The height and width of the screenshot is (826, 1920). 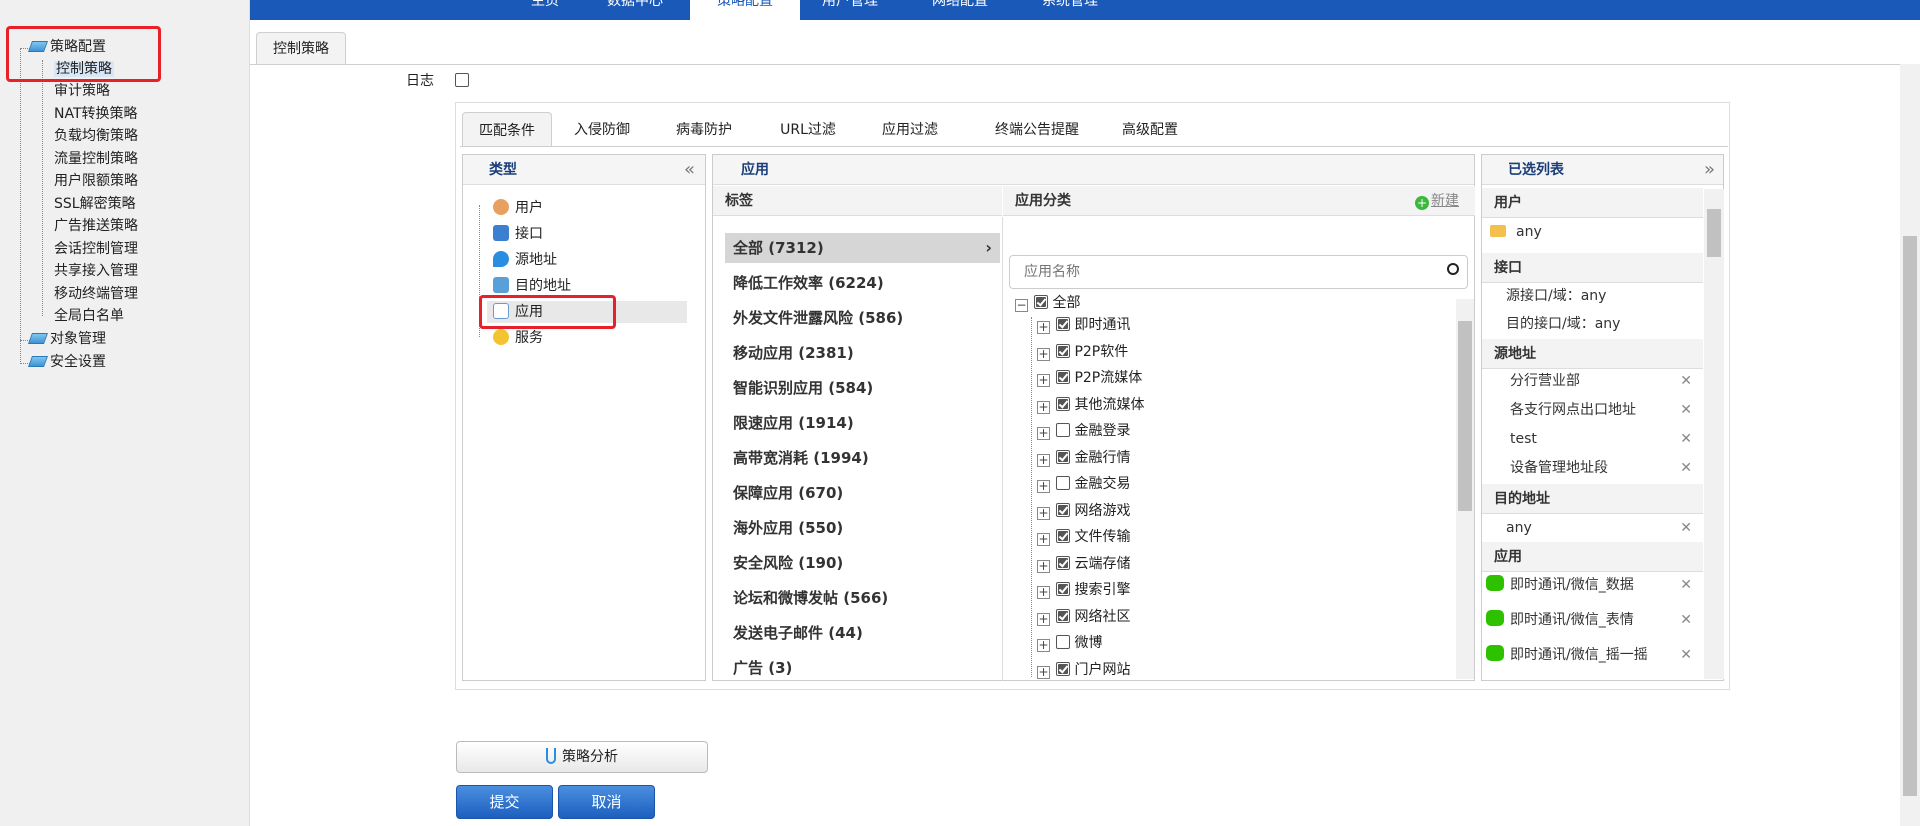 What do you see at coordinates (1083, 484) in the screenshot?
I see `category-item: + 金融交易` at bounding box center [1083, 484].